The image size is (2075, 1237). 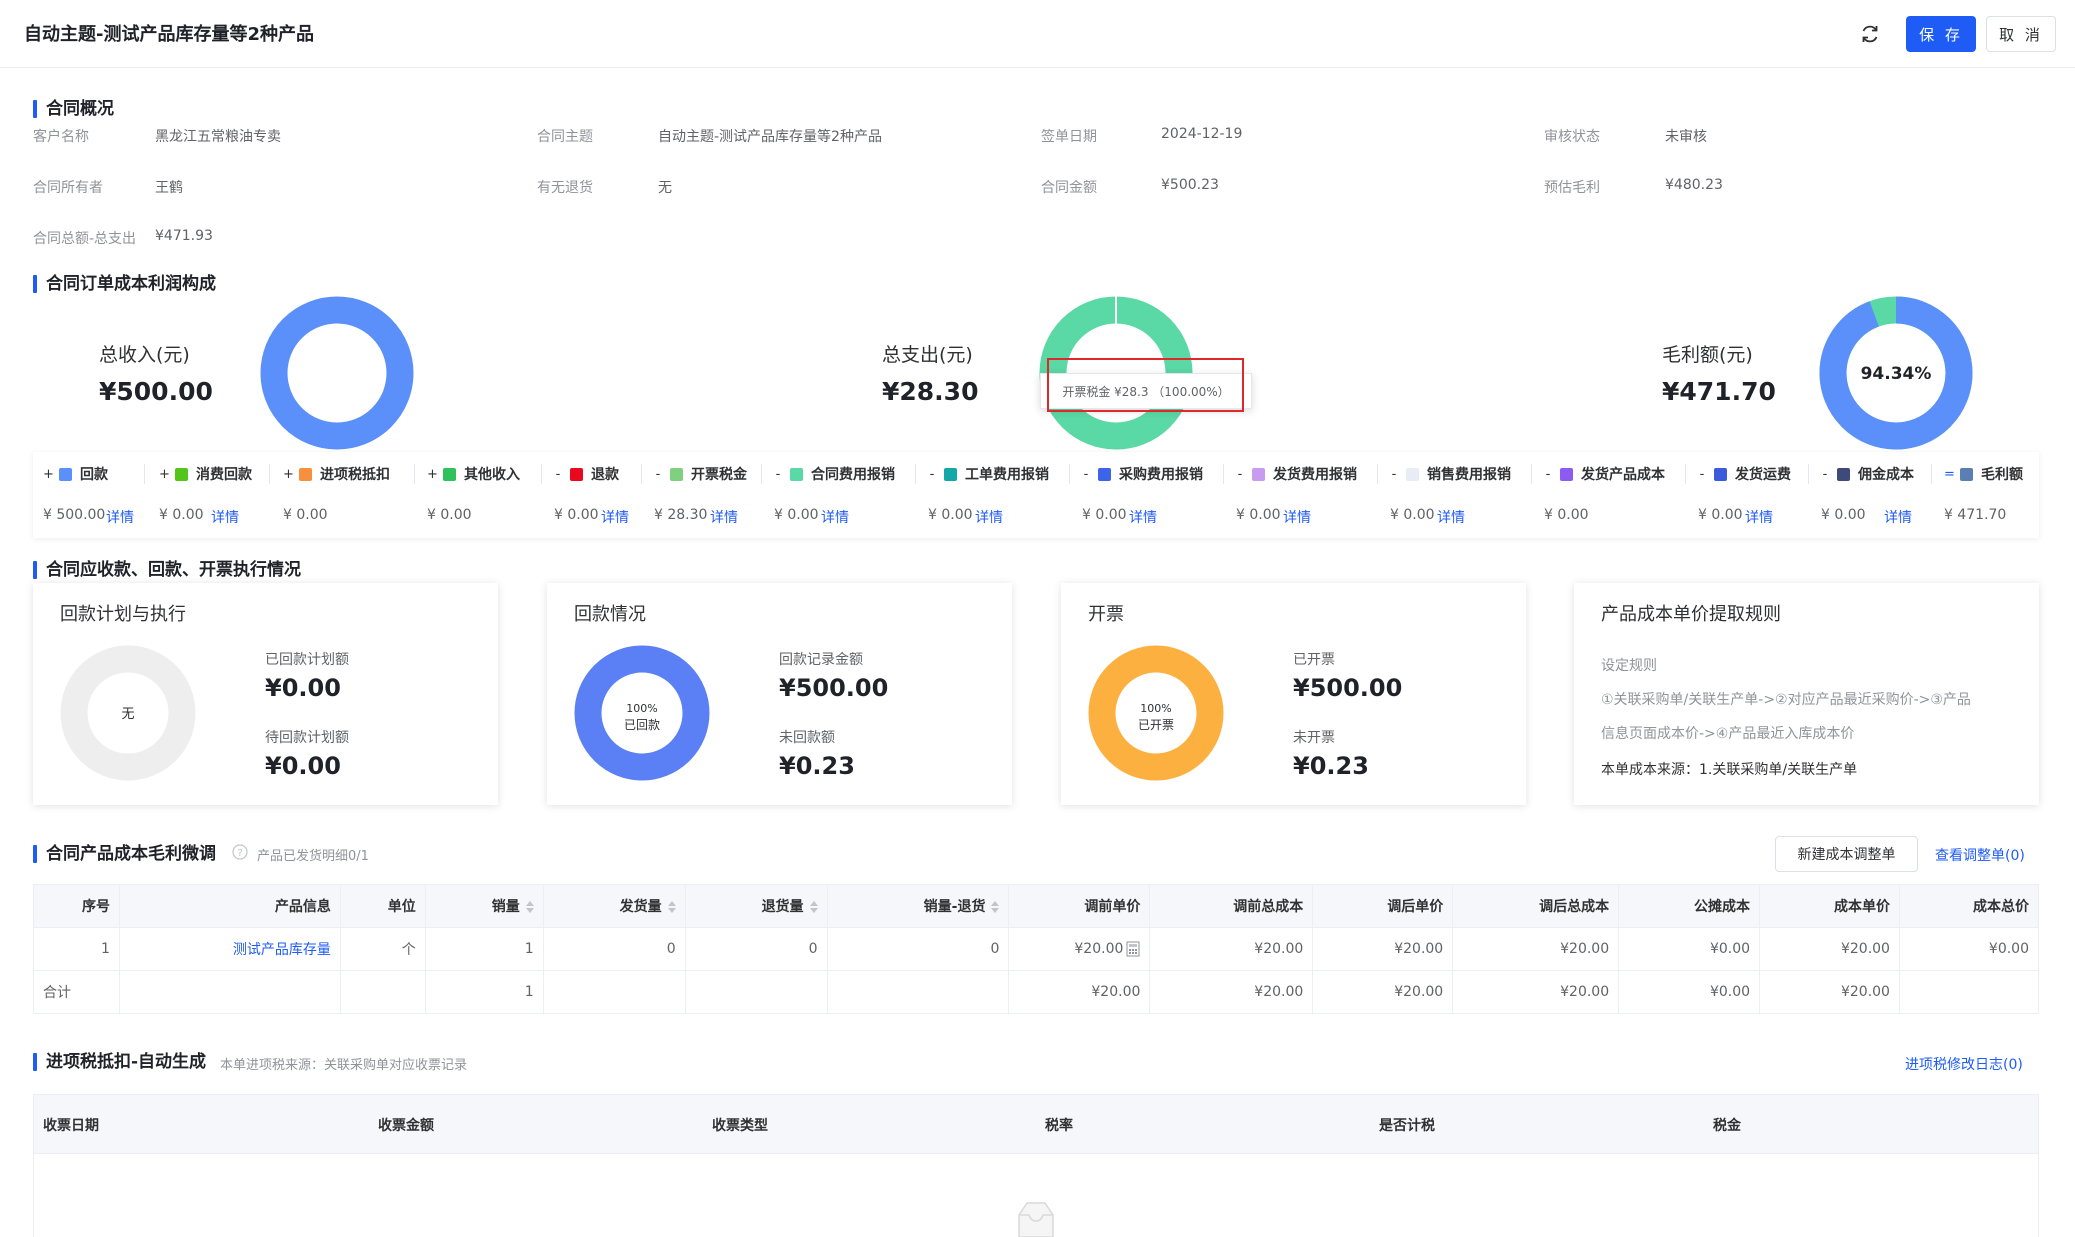 What do you see at coordinates (665, 188) in the screenshot?
I see `has-return-value: 无` at bounding box center [665, 188].